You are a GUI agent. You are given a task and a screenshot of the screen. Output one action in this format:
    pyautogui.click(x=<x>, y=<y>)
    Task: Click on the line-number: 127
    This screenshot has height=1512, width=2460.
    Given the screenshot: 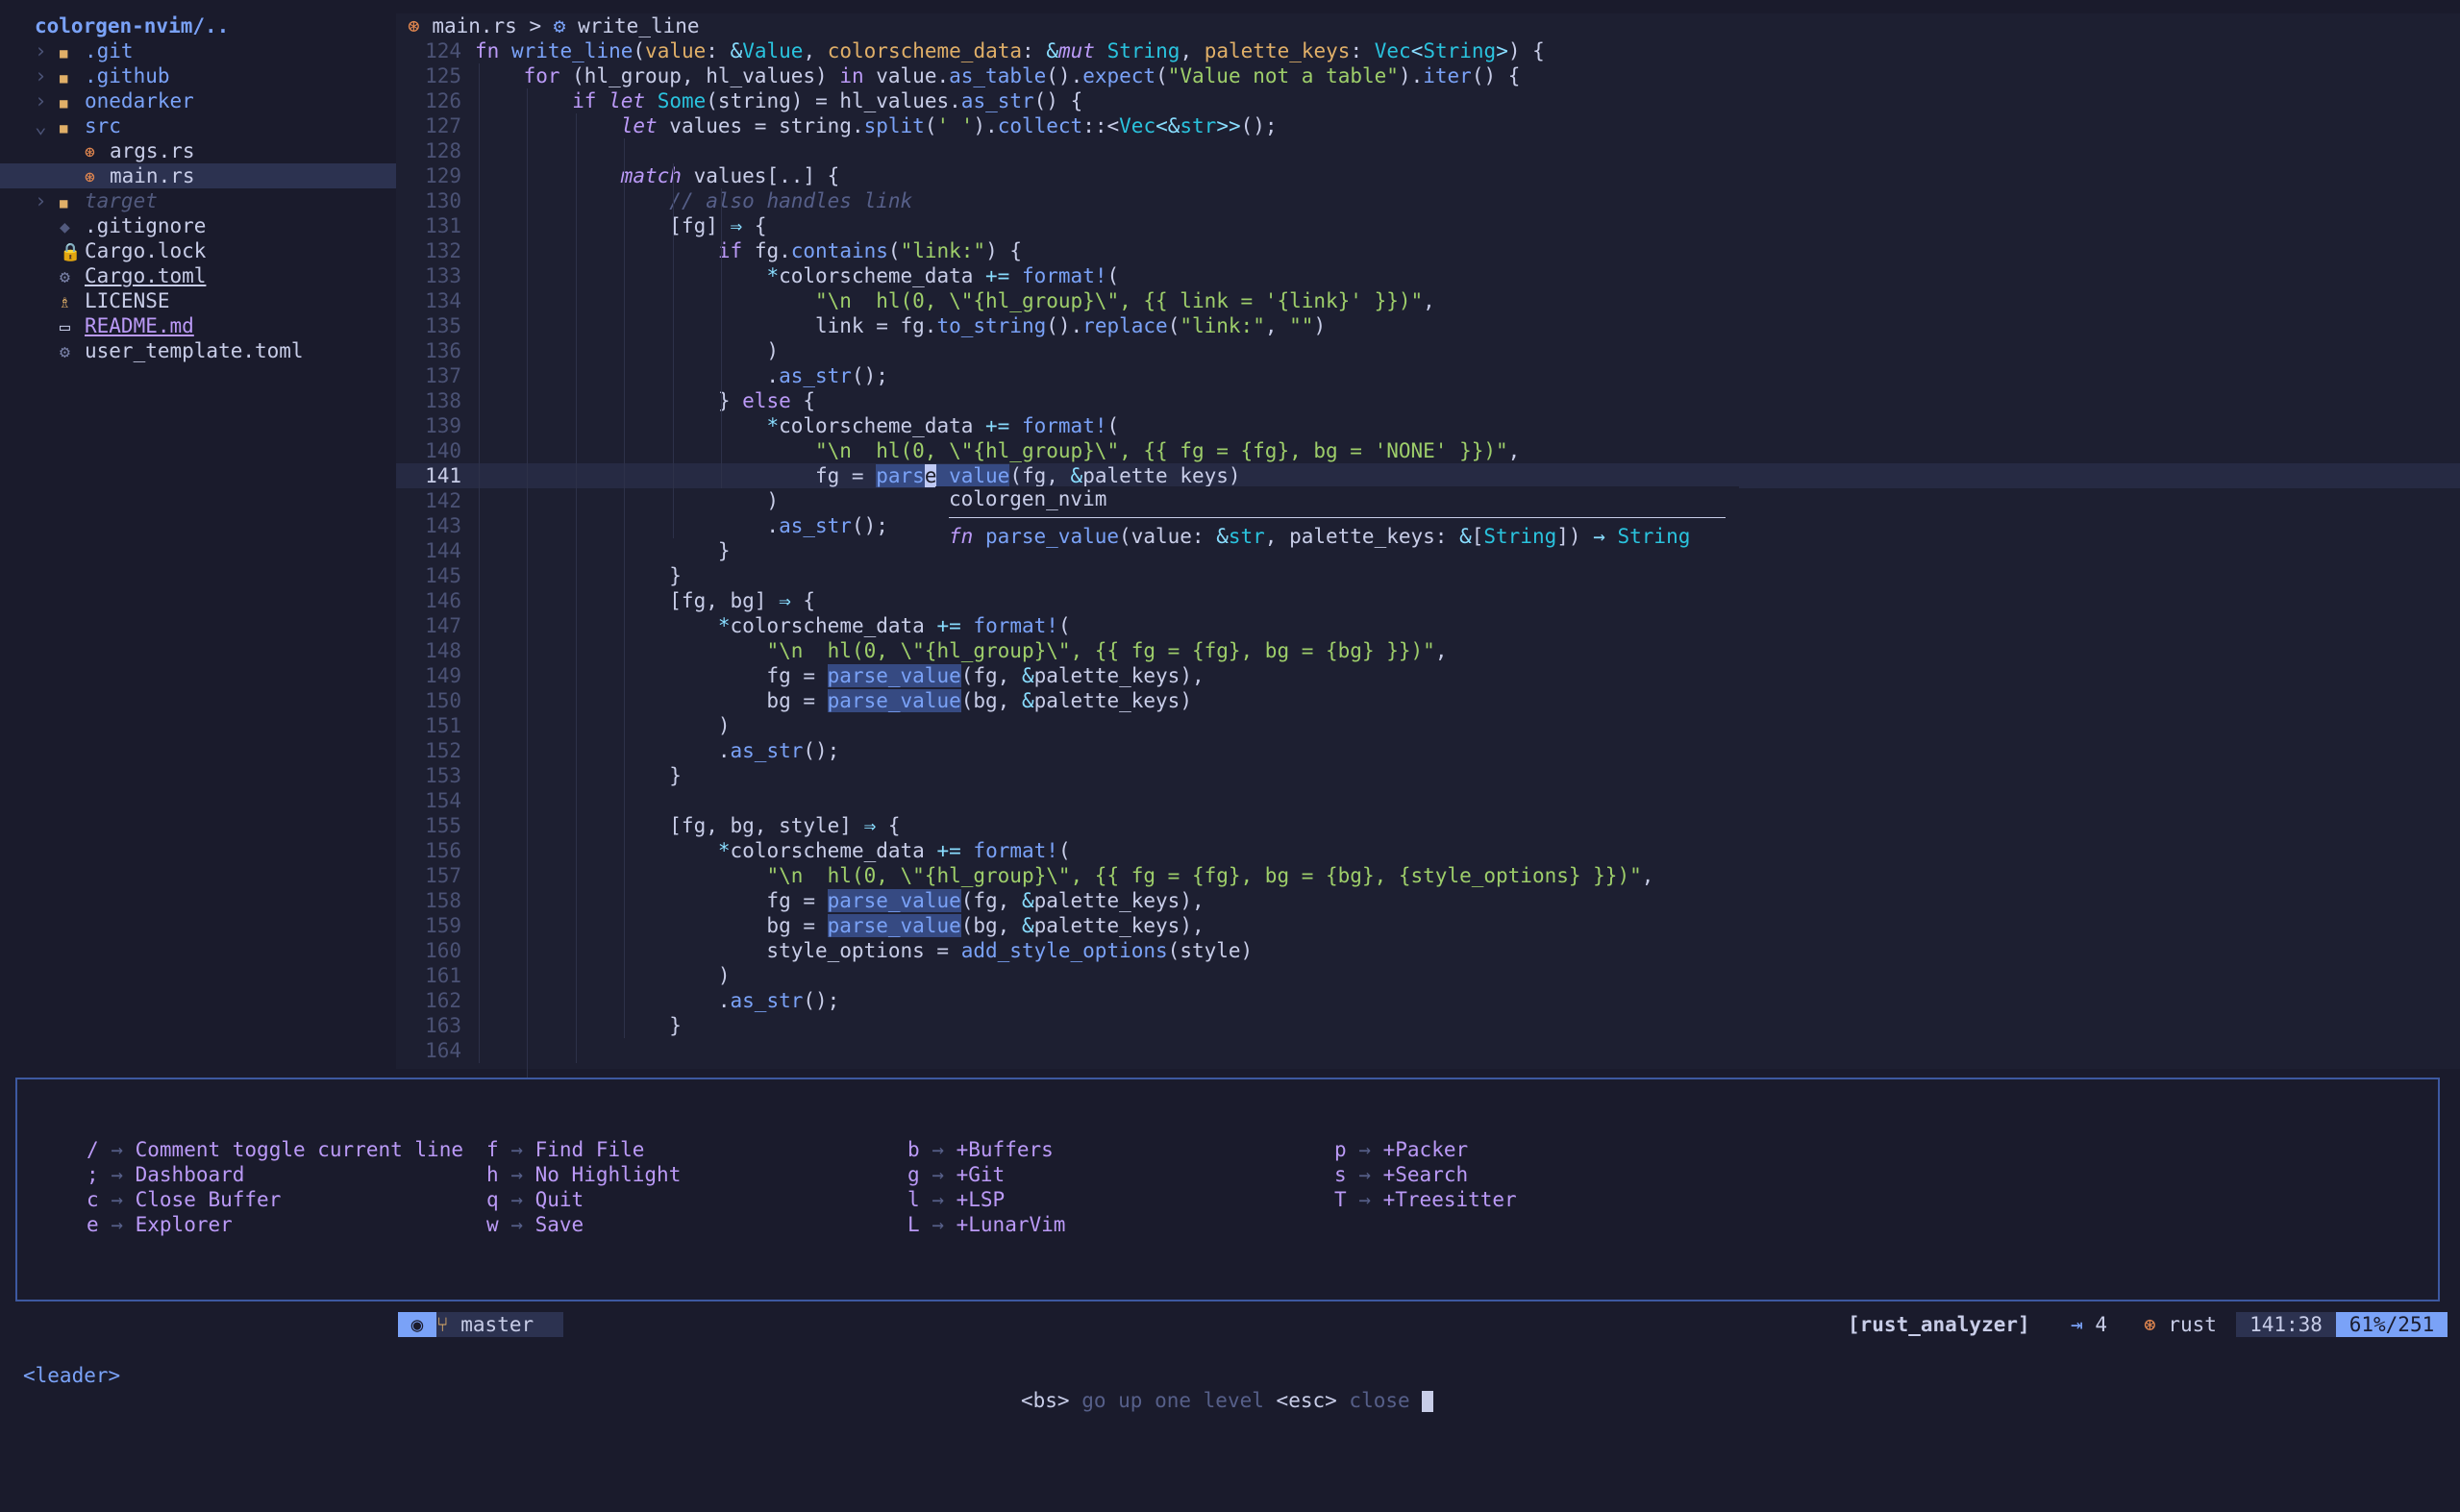 What is the action you would take?
    pyautogui.click(x=443, y=125)
    